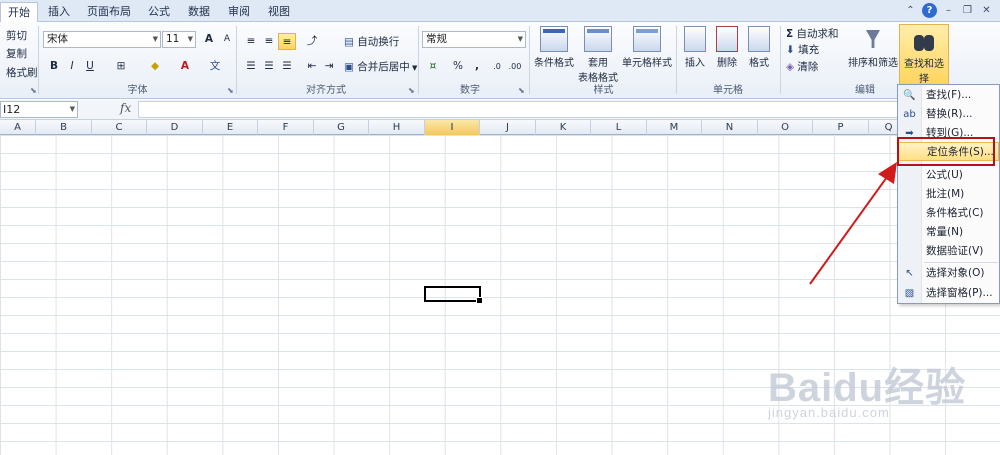 The height and width of the screenshot is (455, 1000). I want to click on italic-button: I, so click(72, 66).